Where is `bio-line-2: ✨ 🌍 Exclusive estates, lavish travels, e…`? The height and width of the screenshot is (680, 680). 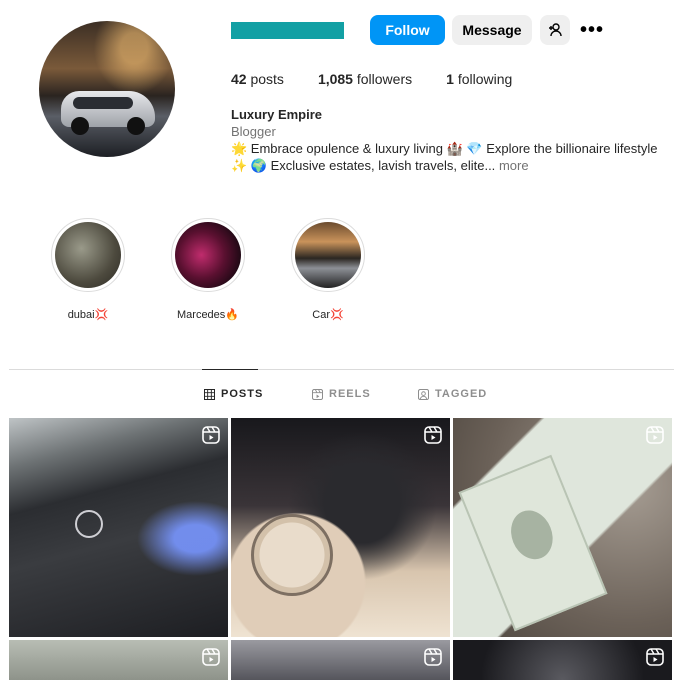
bio-line-2: ✨ 🌍 Exclusive estates, lavish travels, e… is located at coordinates (444, 165).